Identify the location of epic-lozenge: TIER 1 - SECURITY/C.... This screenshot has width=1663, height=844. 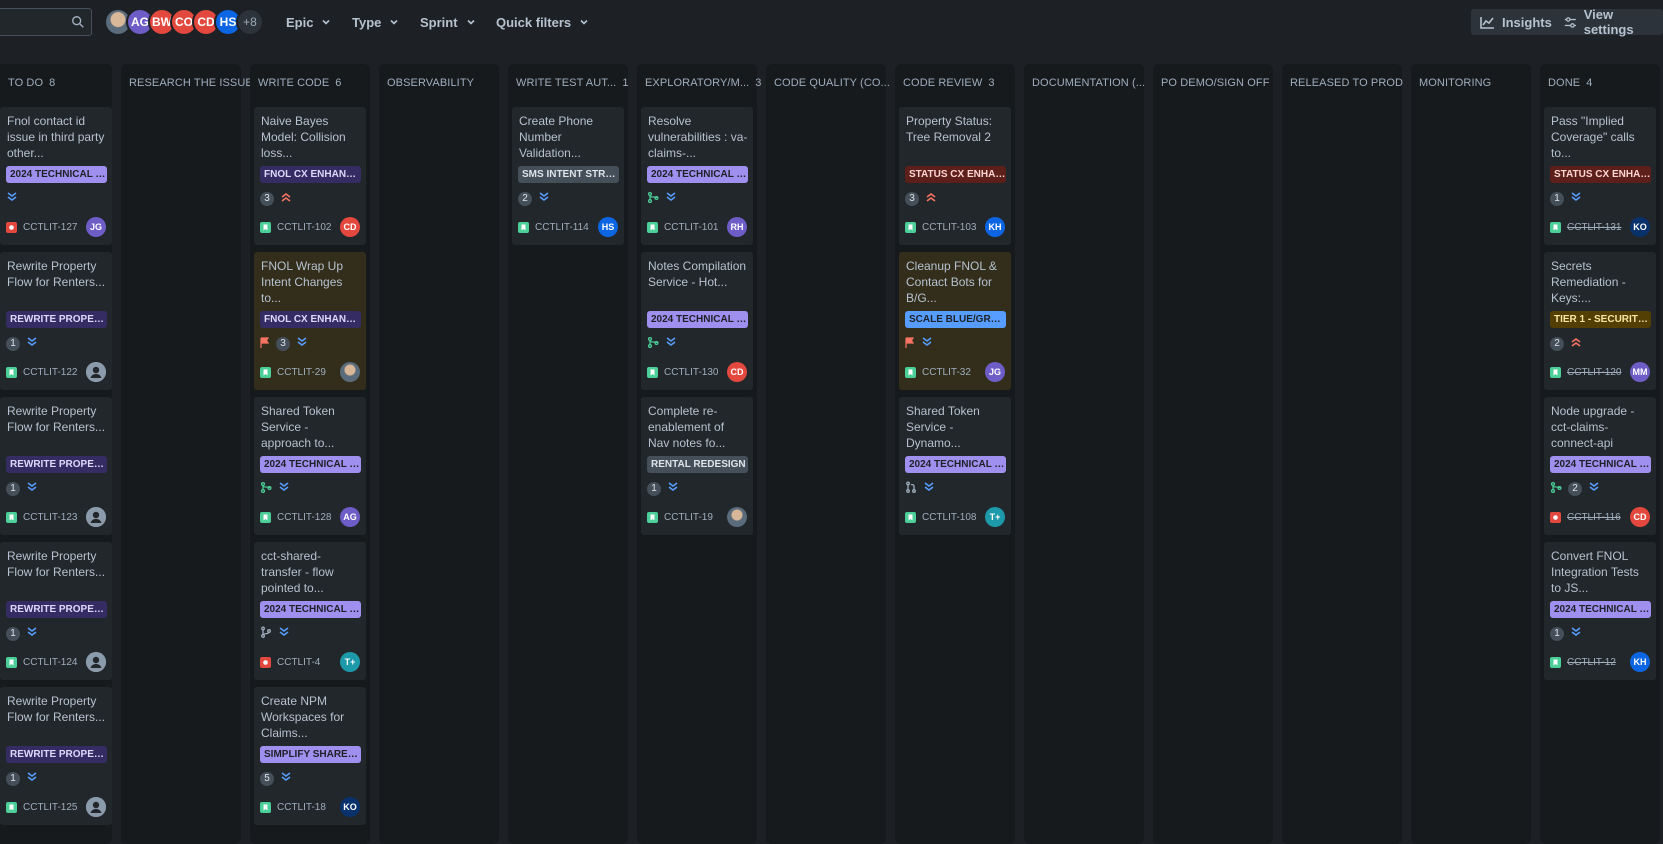
(1600, 319).